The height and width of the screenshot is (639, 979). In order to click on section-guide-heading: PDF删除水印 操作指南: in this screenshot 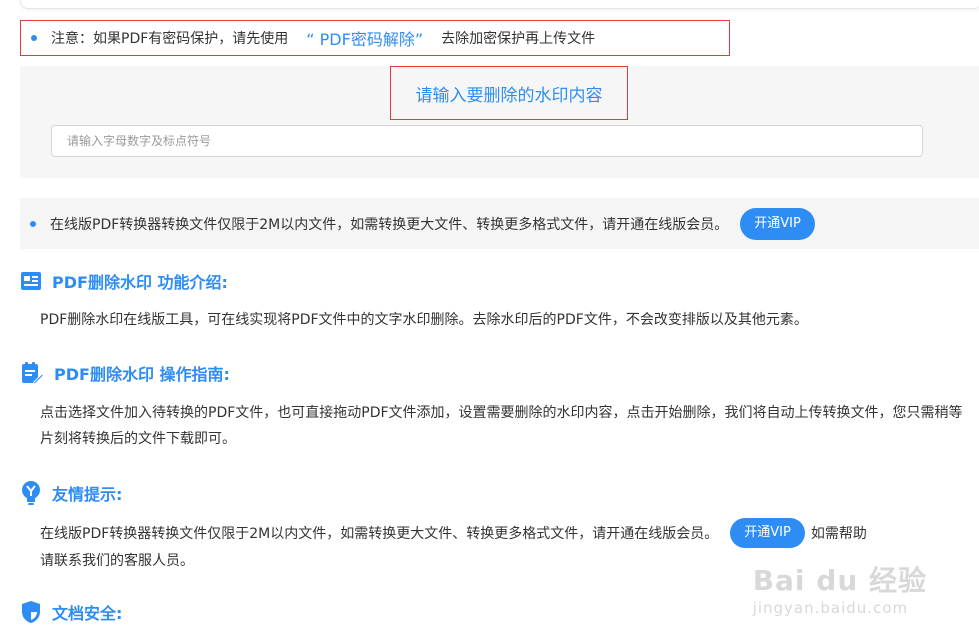, I will do `click(125, 373)`.